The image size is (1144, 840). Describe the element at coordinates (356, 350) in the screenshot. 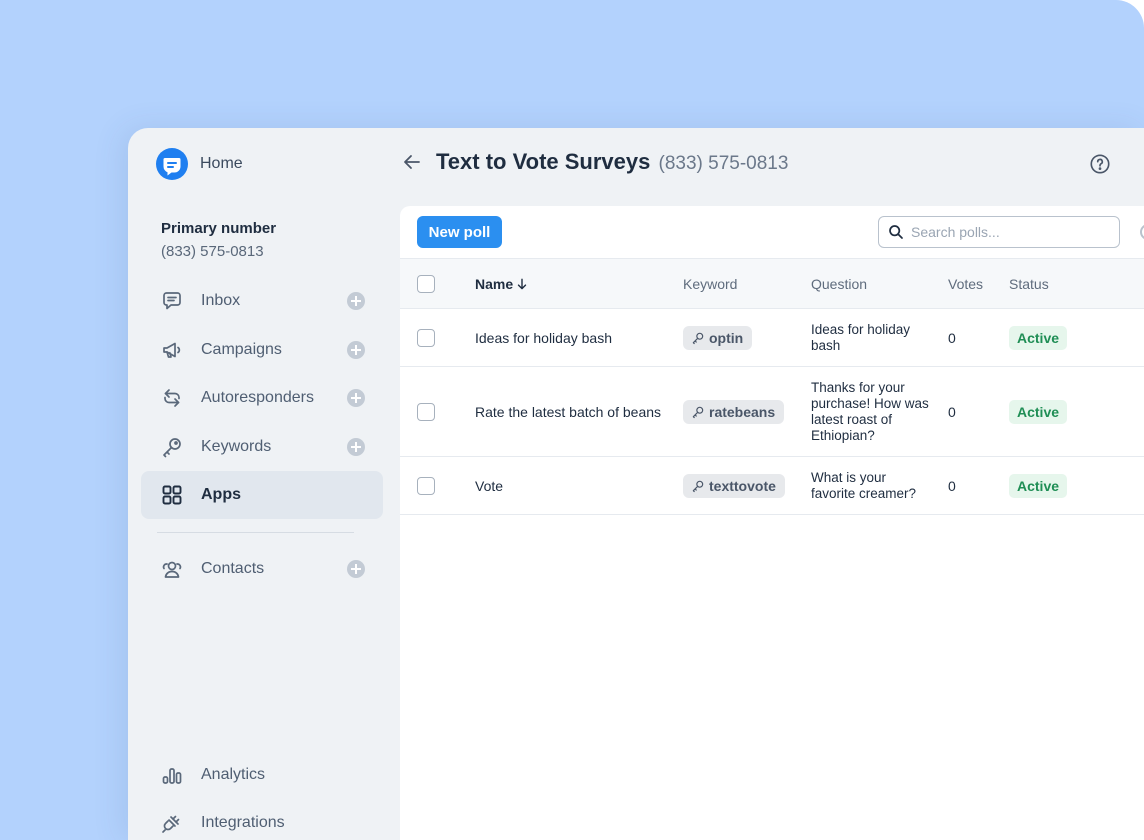

I see `add-campaign-button` at that location.